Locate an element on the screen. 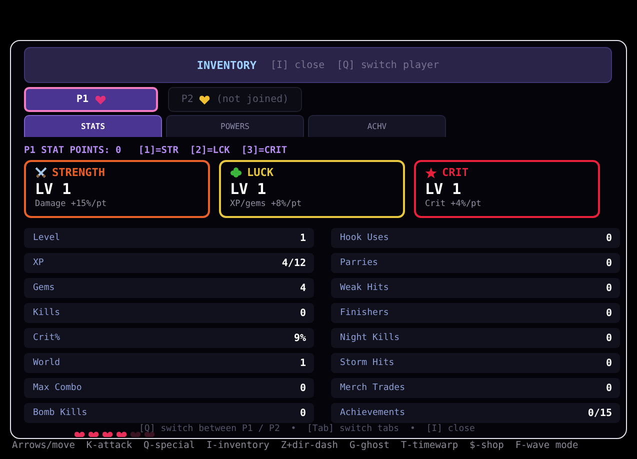  star-icon is located at coordinates (431, 172).